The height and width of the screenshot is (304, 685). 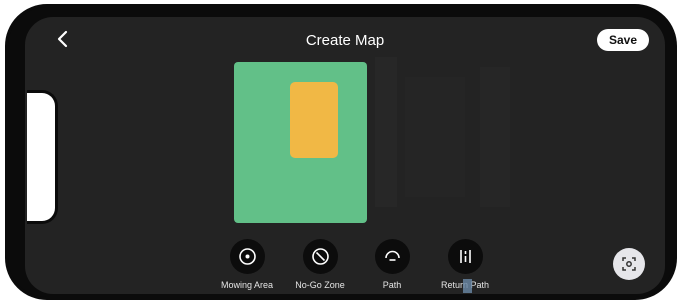 I want to click on toolbar-item-mowing-area: Mowing Area, so click(x=247, y=264).